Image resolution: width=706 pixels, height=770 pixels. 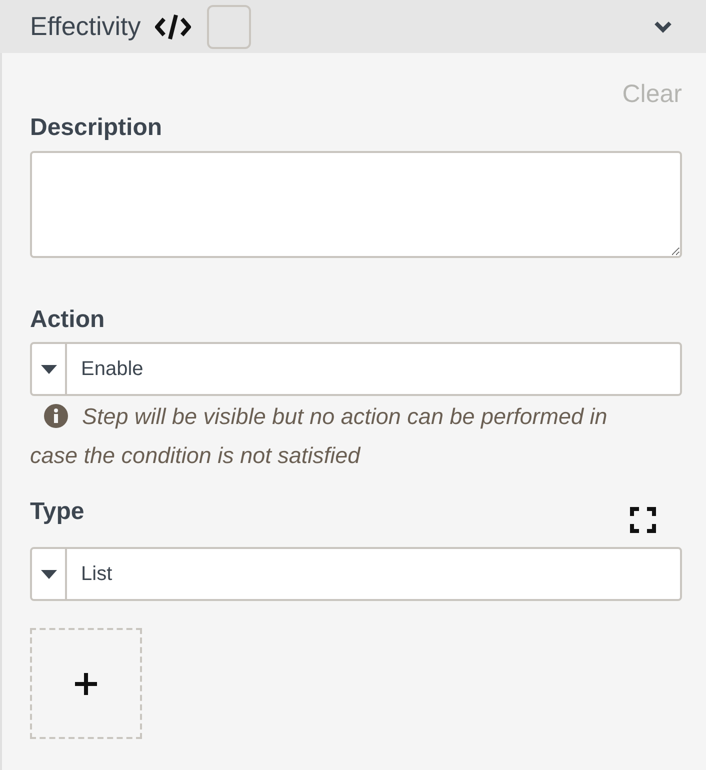 I want to click on field-label: Type, so click(x=57, y=512).